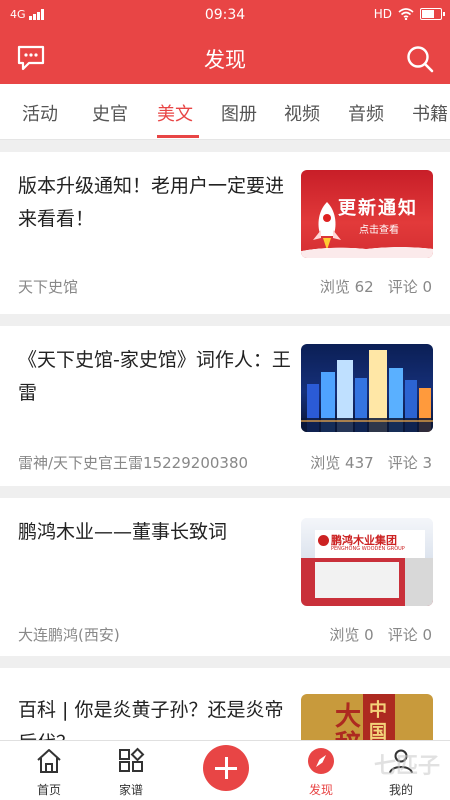  Describe the element at coordinates (40, 113) in the screenshot. I see `tab-activity: 活动` at that location.